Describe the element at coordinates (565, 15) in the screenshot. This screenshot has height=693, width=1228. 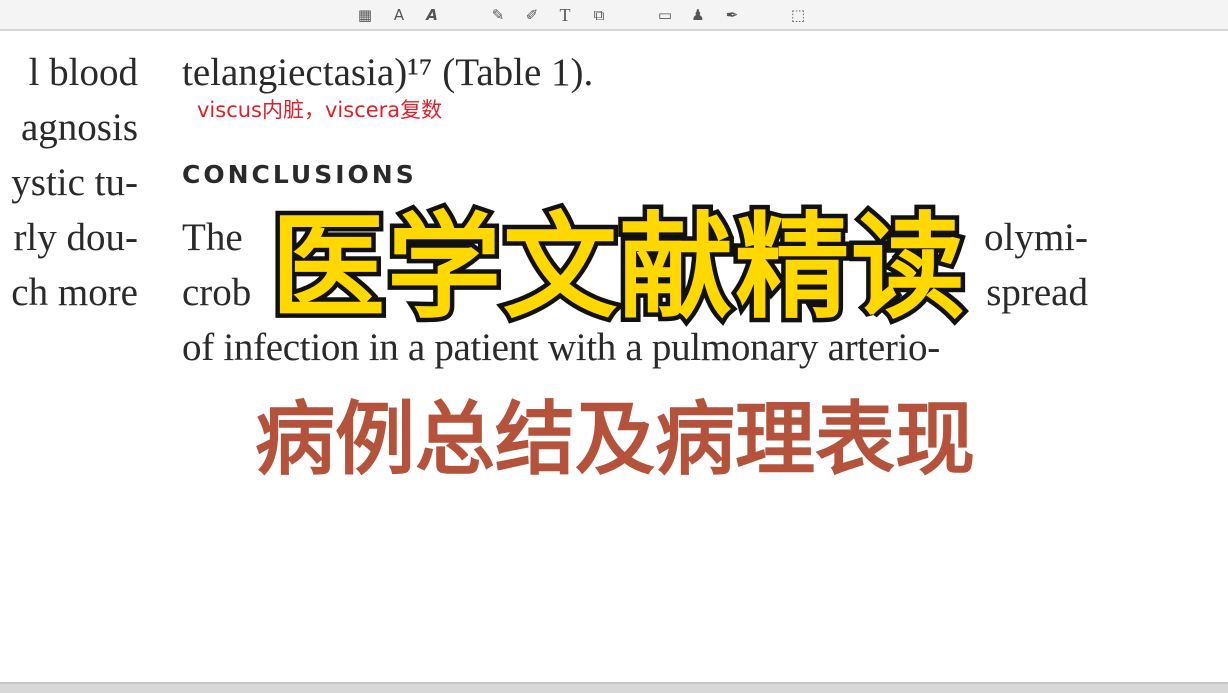
I see `text-tool-icon: T` at that location.